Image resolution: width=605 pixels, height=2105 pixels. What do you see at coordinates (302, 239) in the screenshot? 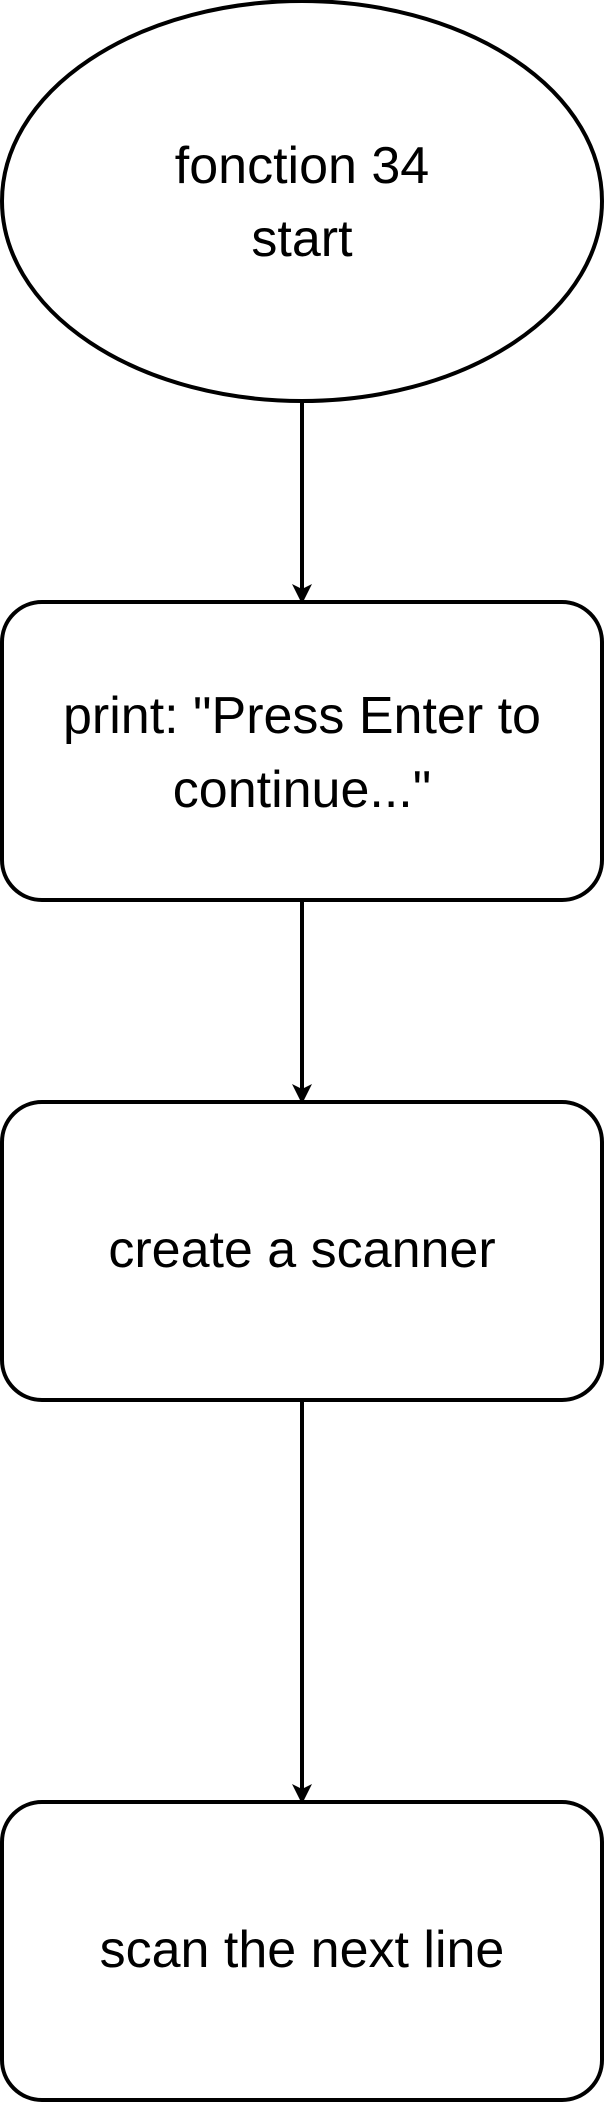
I see `start-node-label-line-2: start` at bounding box center [302, 239].